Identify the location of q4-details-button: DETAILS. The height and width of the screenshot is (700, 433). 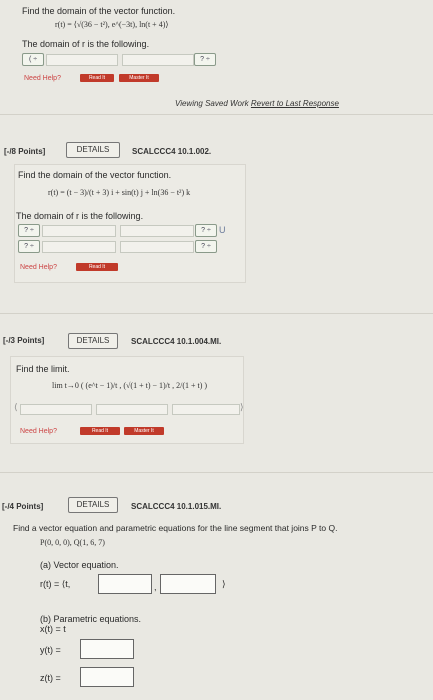
(93, 505).